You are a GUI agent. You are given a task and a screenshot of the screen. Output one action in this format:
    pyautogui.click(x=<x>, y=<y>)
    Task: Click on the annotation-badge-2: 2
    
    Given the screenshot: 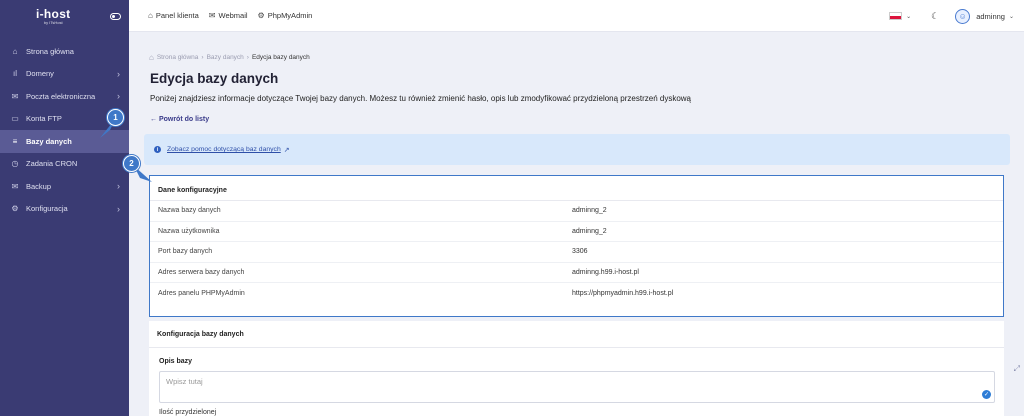 What is the action you would take?
    pyautogui.click(x=131, y=163)
    